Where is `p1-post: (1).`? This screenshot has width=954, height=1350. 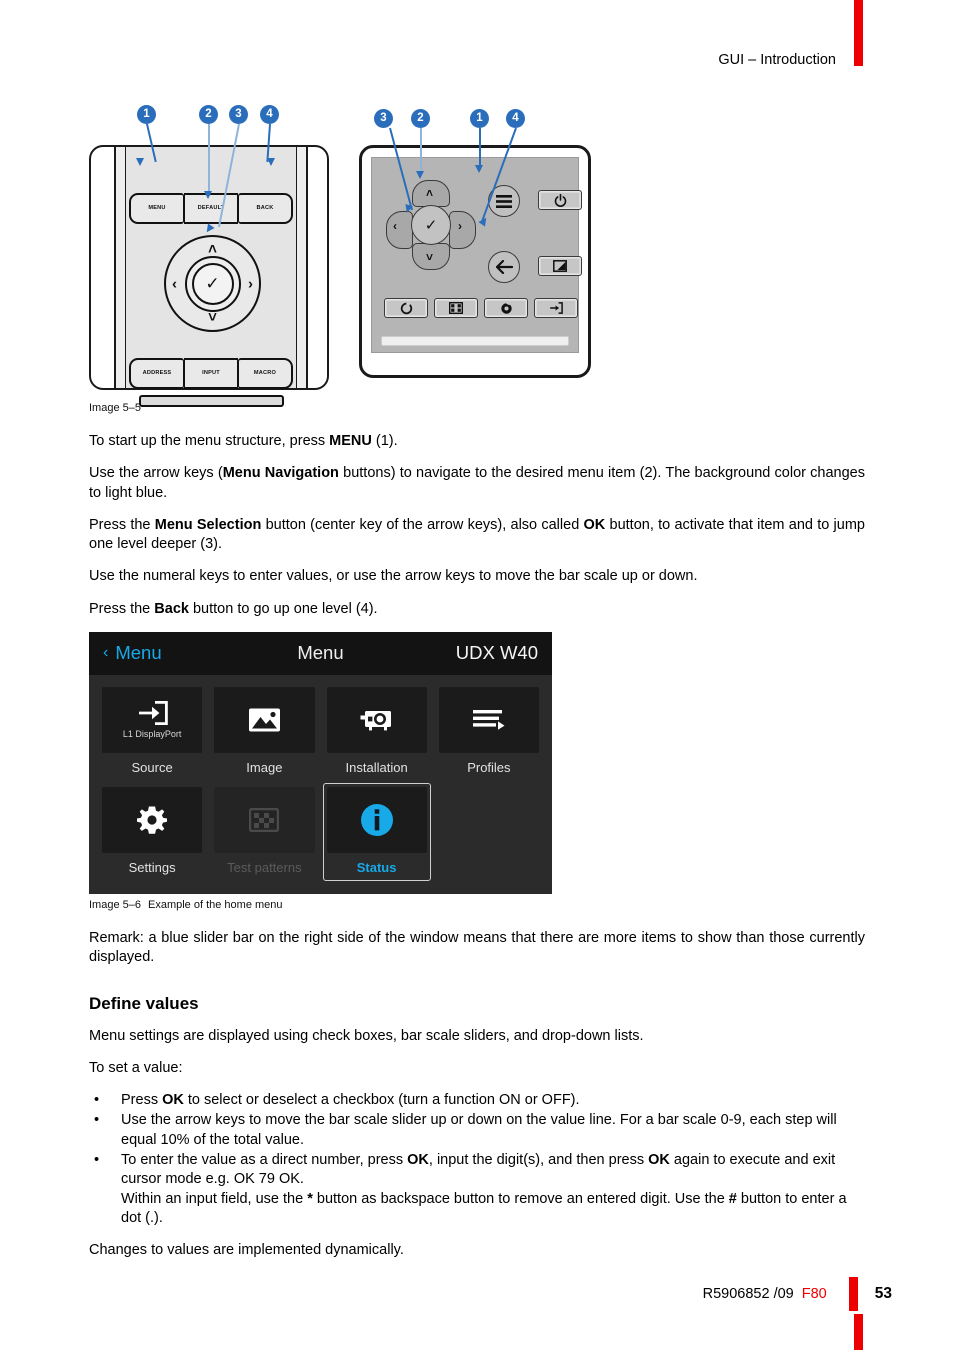 p1-post: (1). is located at coordinates (384, 441).